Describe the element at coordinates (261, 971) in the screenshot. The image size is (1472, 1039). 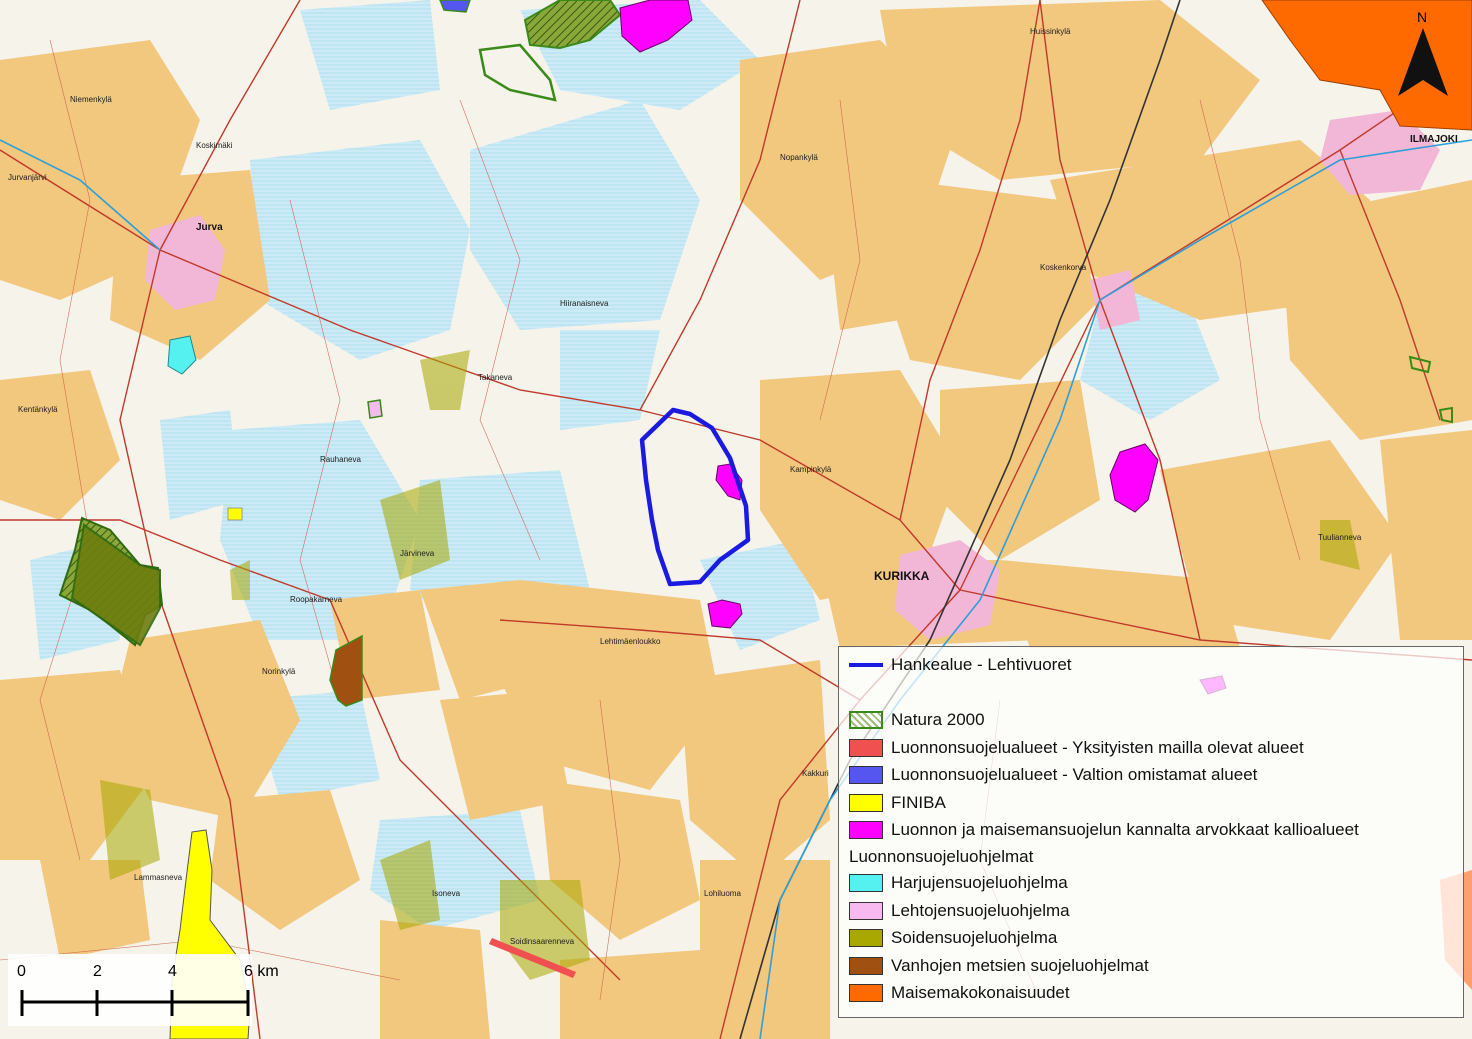
I see `scale-tick-6km: 6 km` at that location.